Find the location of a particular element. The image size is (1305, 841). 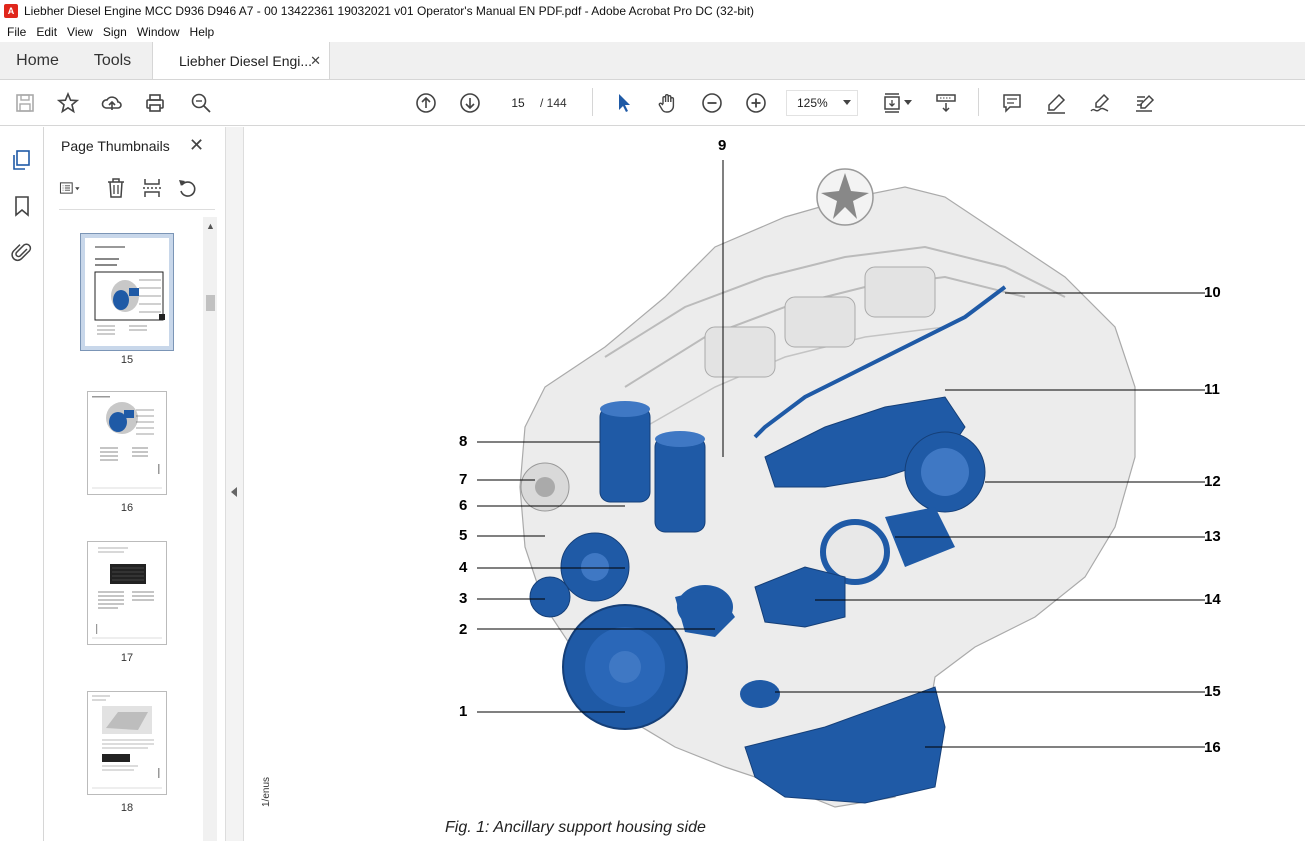

comment-icon is located at coordinates (1012, 103).